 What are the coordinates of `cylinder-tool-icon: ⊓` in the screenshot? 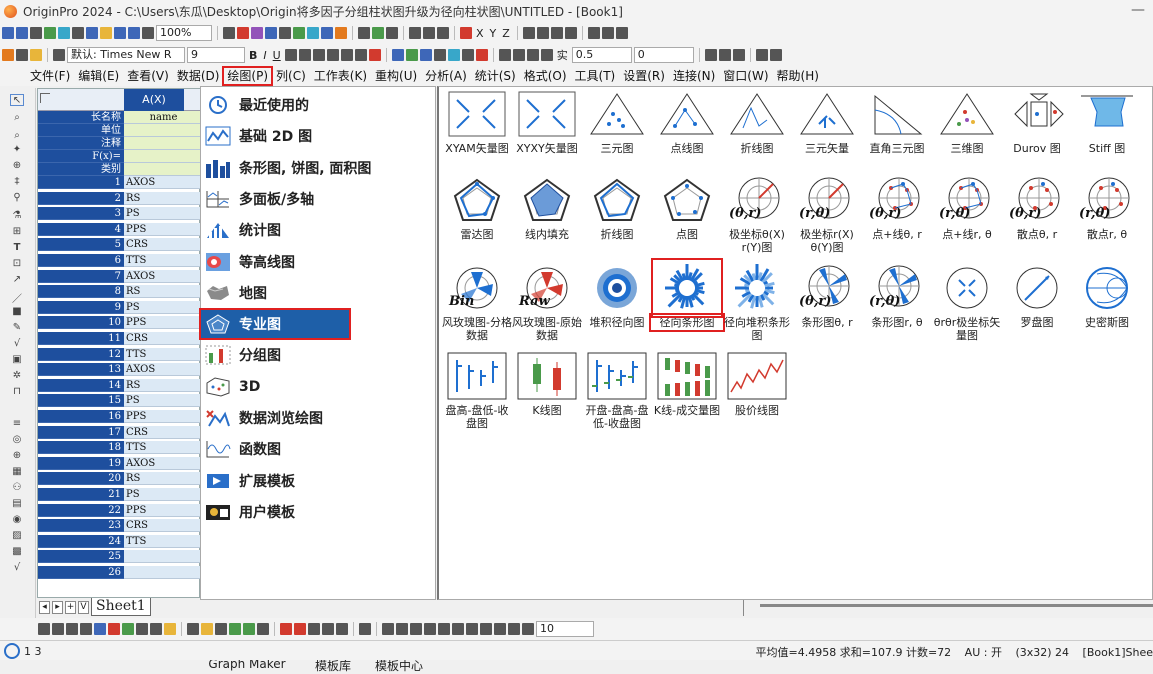 It's located at (17, 392).